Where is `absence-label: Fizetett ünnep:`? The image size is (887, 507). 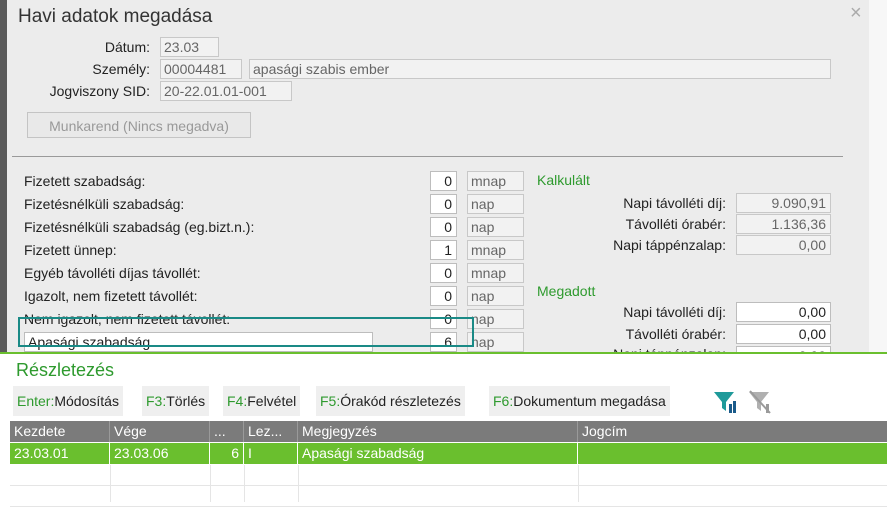 absence-label: Fizetett ünnep: is located at coordinates (70, 250).